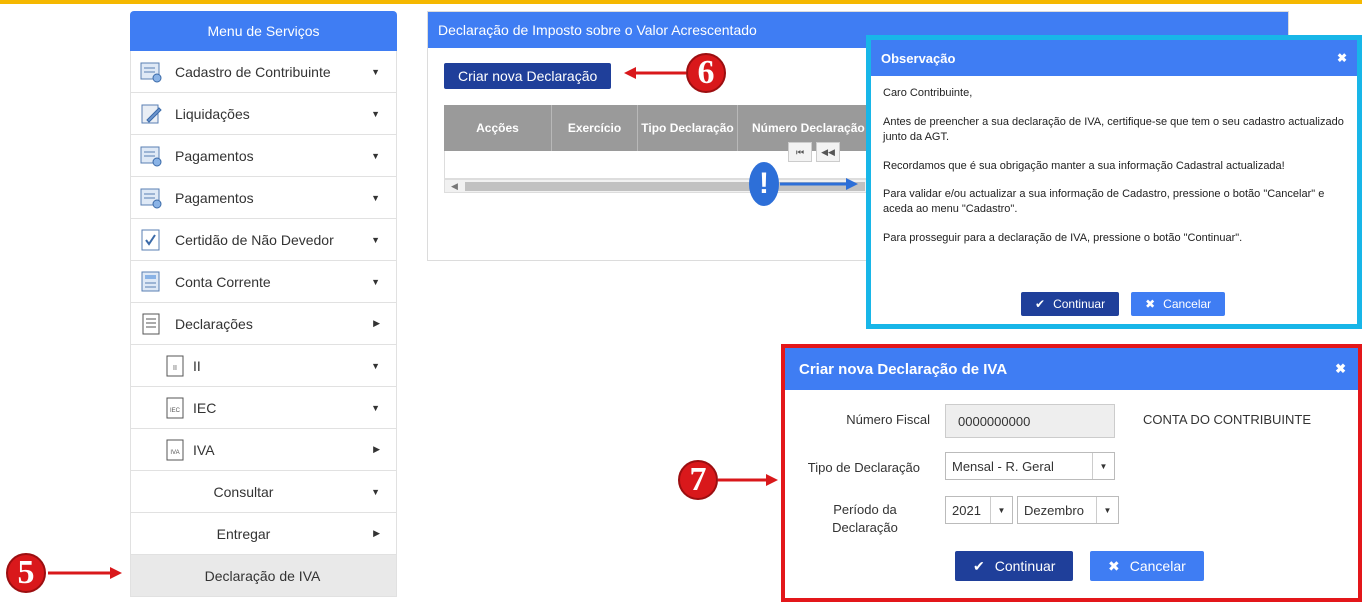  Describe the element at coordinates (665, 186) in the screenshot. I see `scrollbar-thumb` at that location.